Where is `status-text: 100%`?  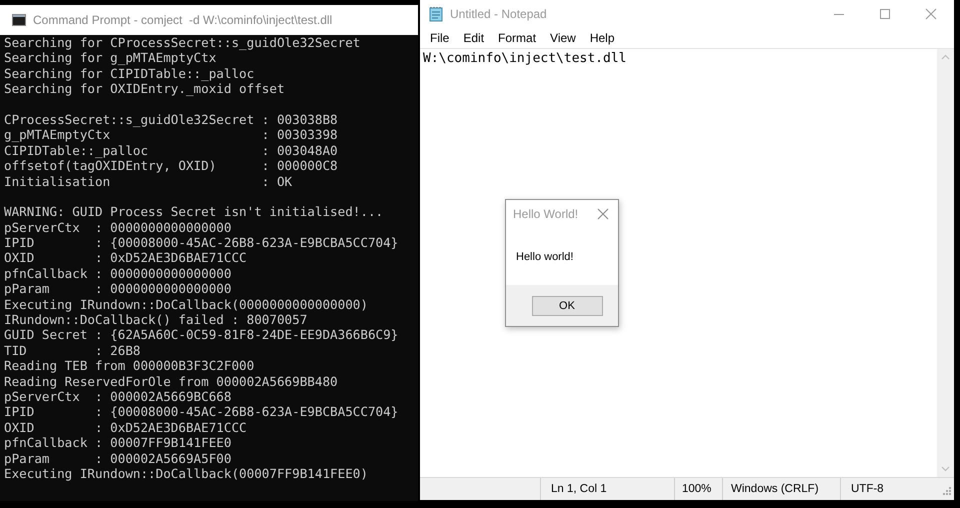 status-text: 100% is located at coordinates (699, 489).